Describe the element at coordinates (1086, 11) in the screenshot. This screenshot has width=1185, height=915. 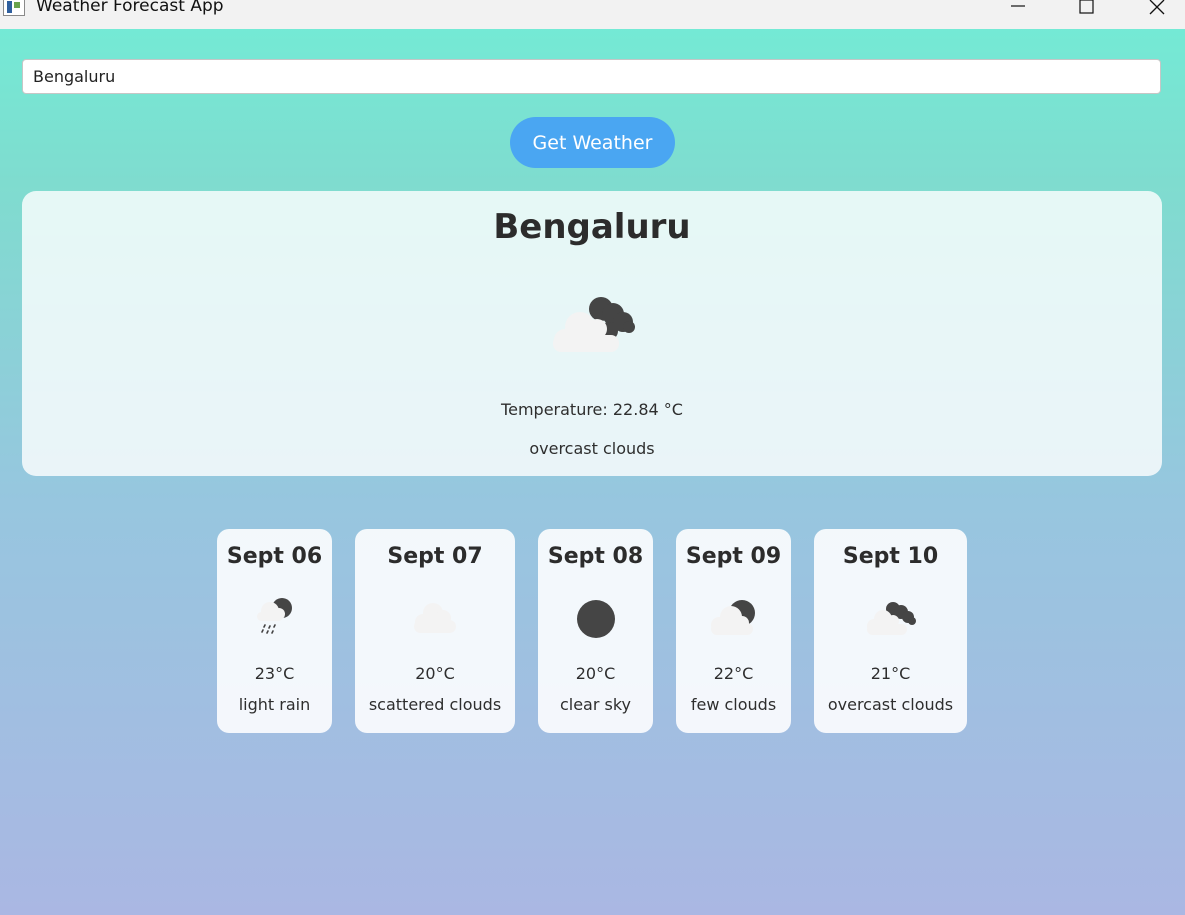
I see `maximize-icon` at that location.